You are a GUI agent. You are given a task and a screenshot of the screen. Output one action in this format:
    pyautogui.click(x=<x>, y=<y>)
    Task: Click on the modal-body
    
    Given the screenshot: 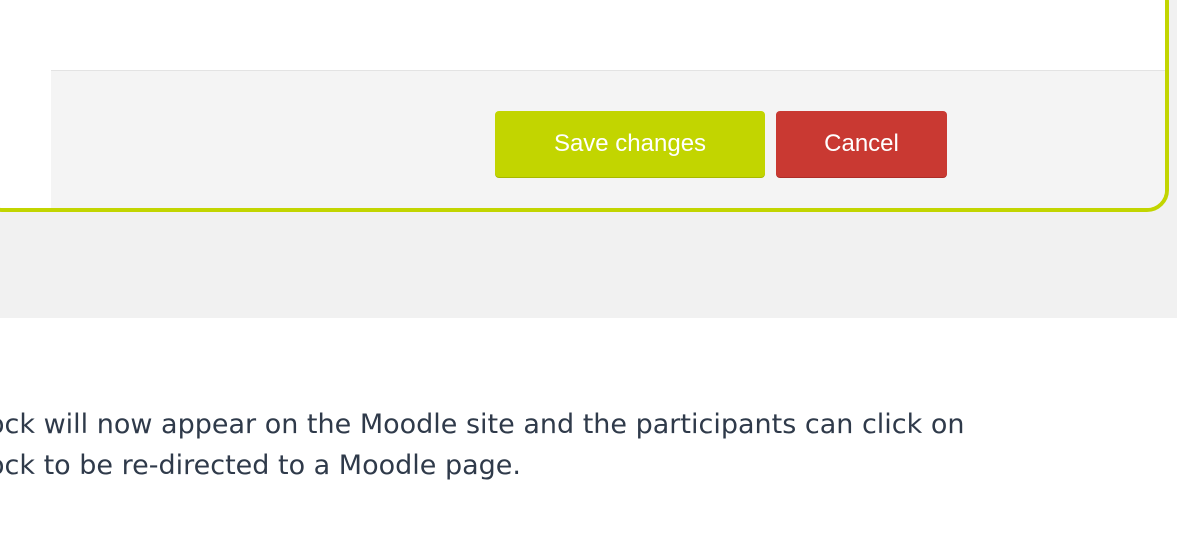 What is the action you would take?
    pyautogui.click(x=582, y=35)
    